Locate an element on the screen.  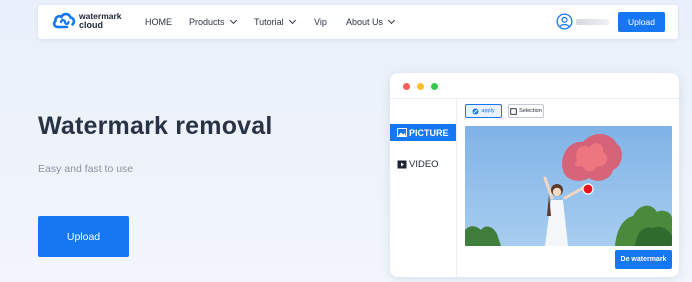
brand-logo: watermark cloud is located at coordinates (87, 21).